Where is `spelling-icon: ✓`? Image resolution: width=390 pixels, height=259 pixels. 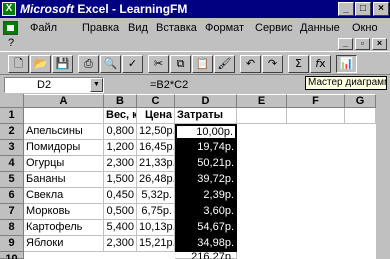
spelling-icon: ✓ is located at coordinates (132, 64).